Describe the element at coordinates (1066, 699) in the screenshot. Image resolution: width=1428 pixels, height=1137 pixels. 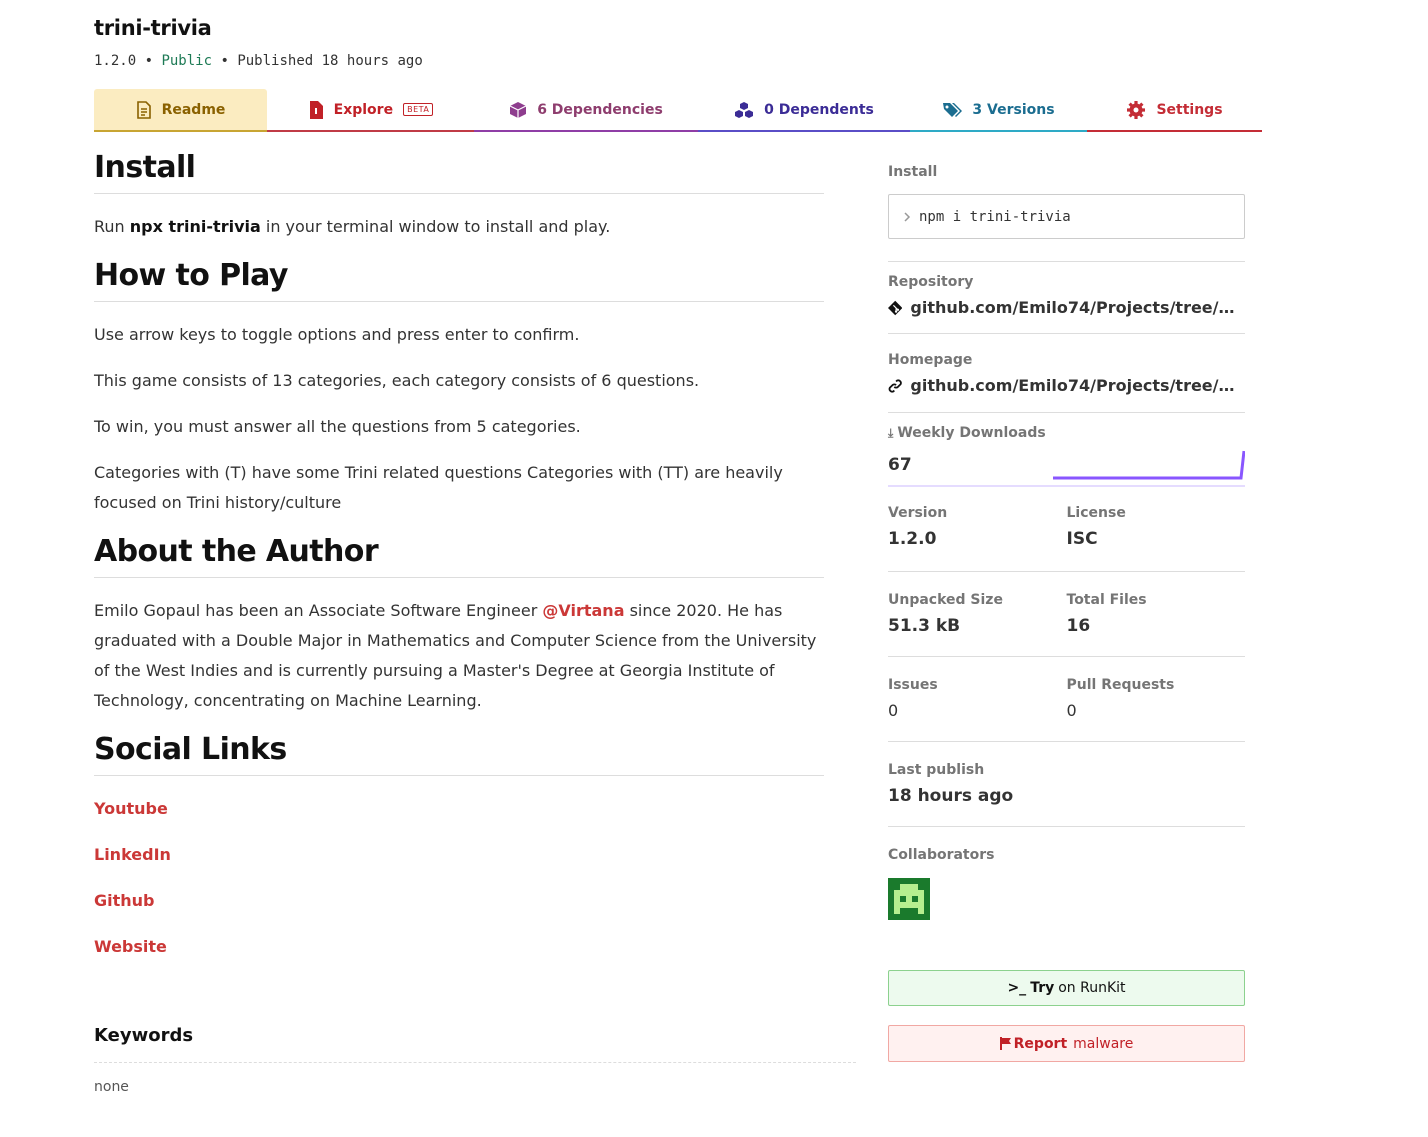
I see `issues-pulls-row: Issues 0 Pull Requests 0` at that location.